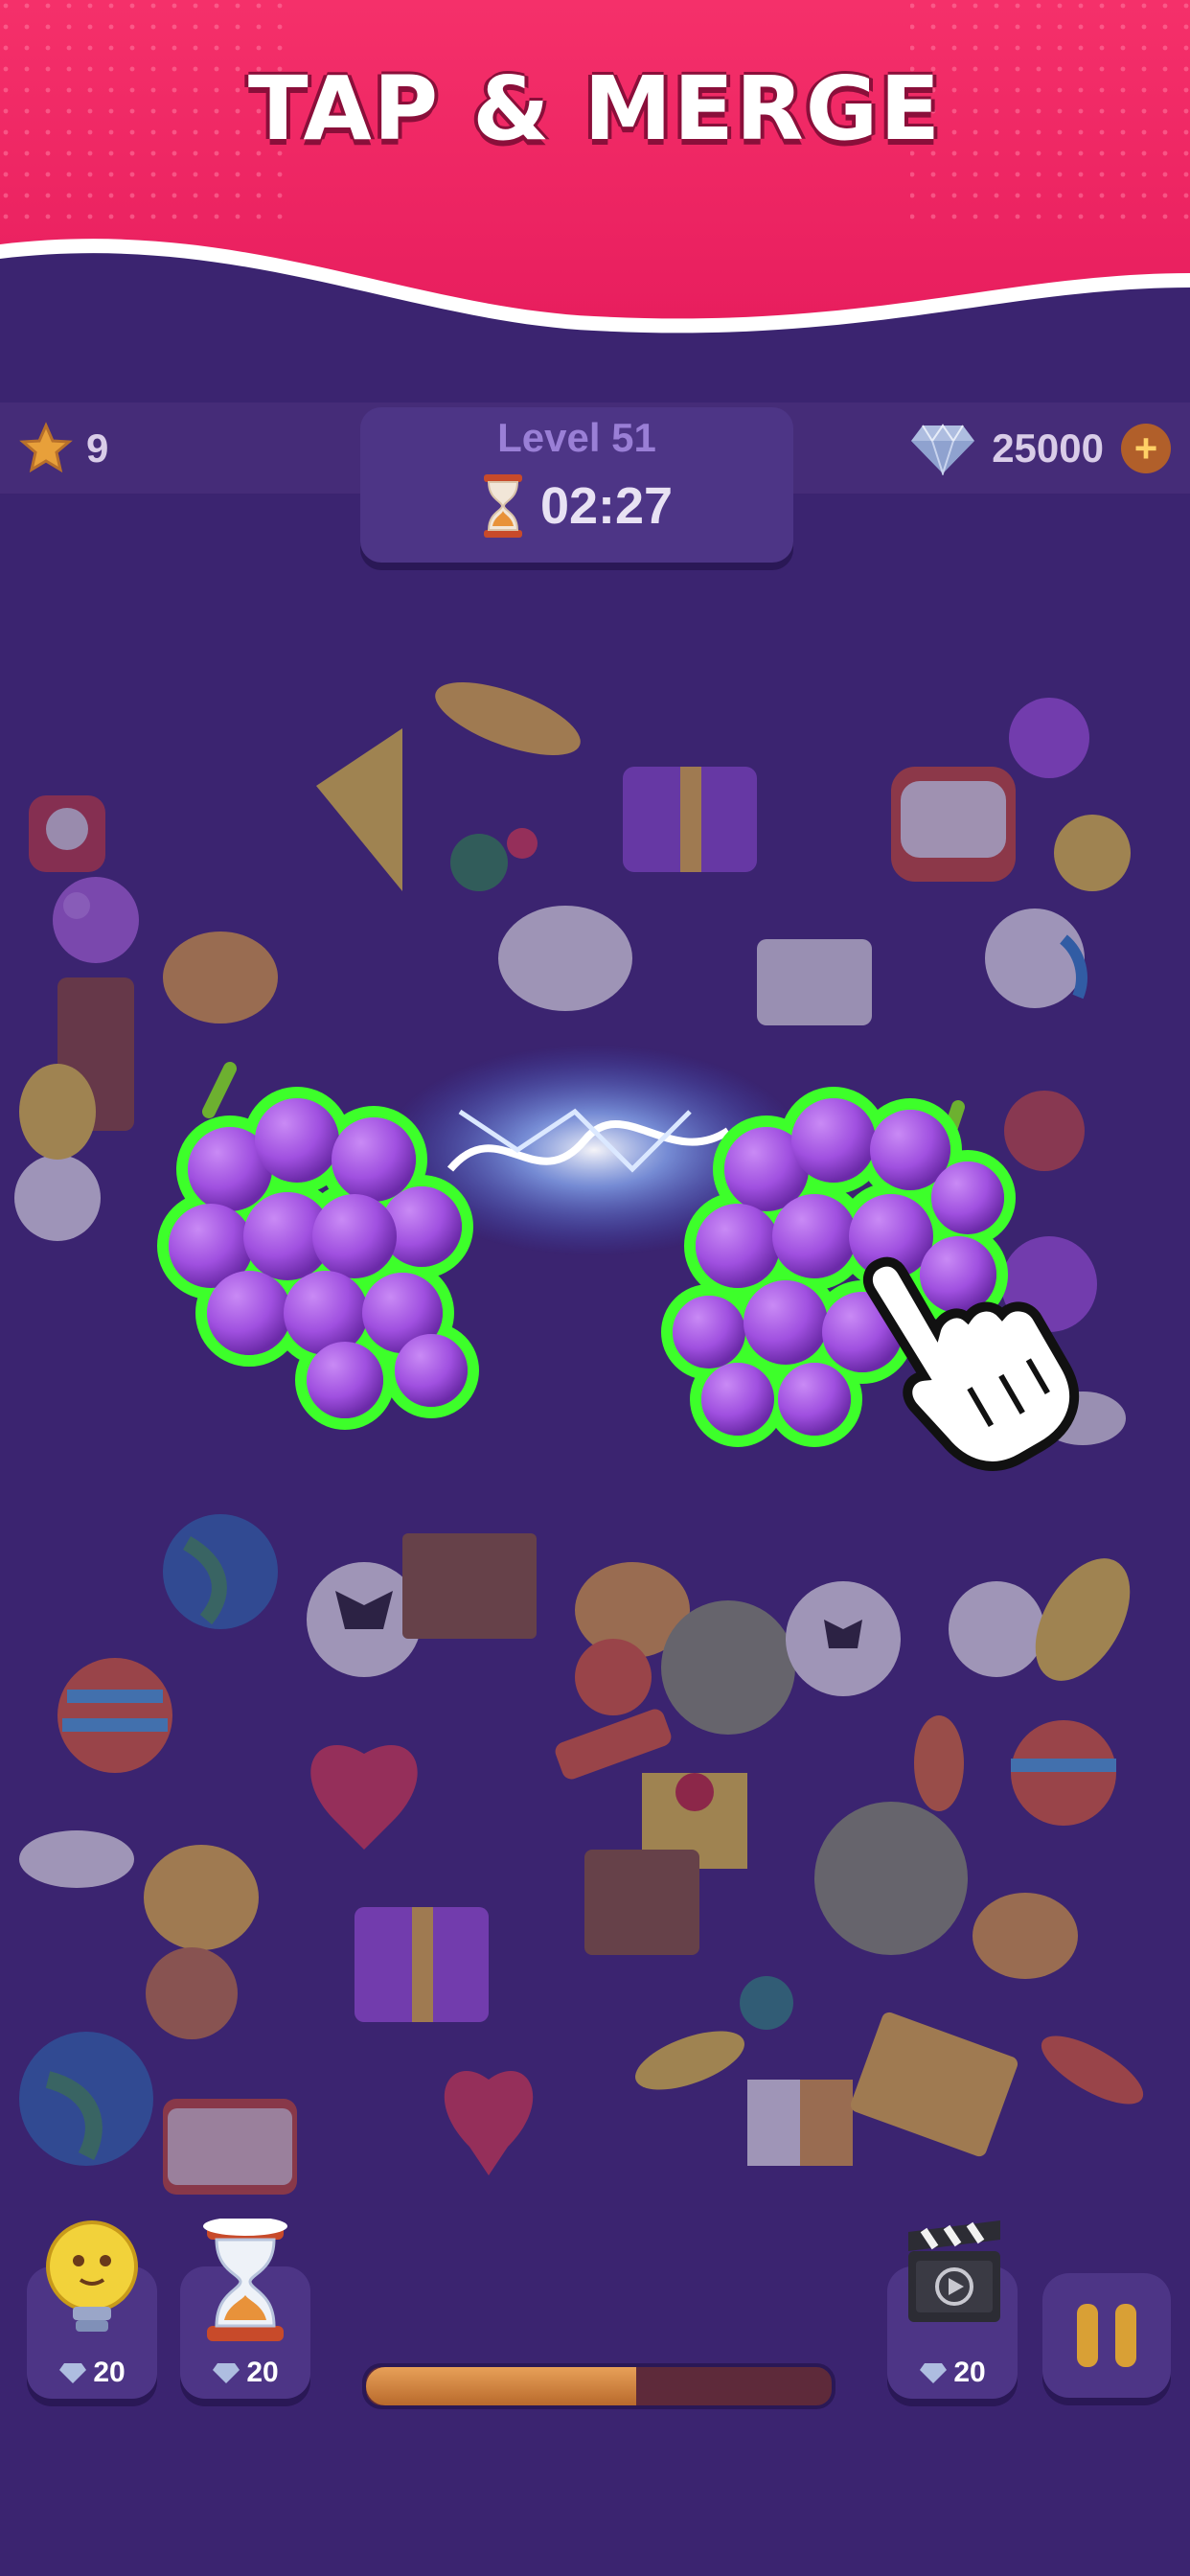 The image size is (1190, 2576). I want to click on gems-counter: 25000 +, so click(1040, 448).